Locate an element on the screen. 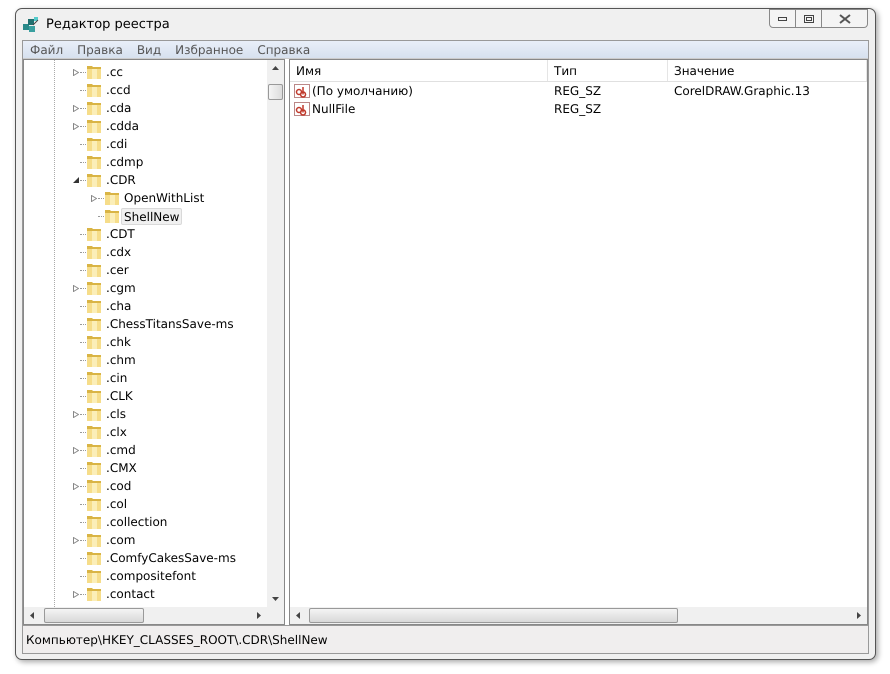  value-name: (По умолчанию) is located at coordinates (362, 91).